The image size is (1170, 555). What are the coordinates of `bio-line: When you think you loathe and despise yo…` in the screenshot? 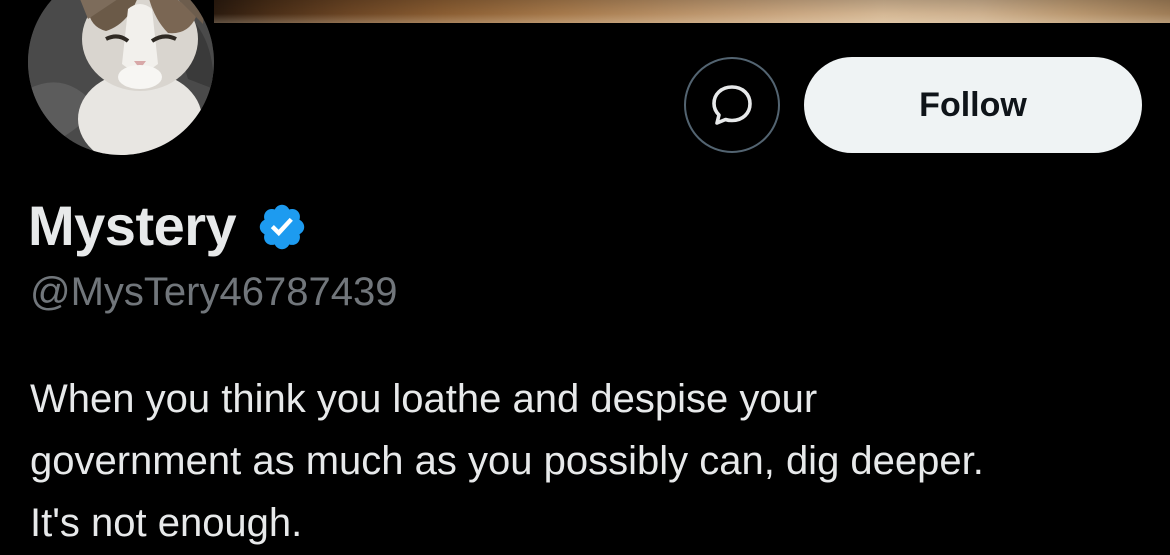 It's located at (424, 399).